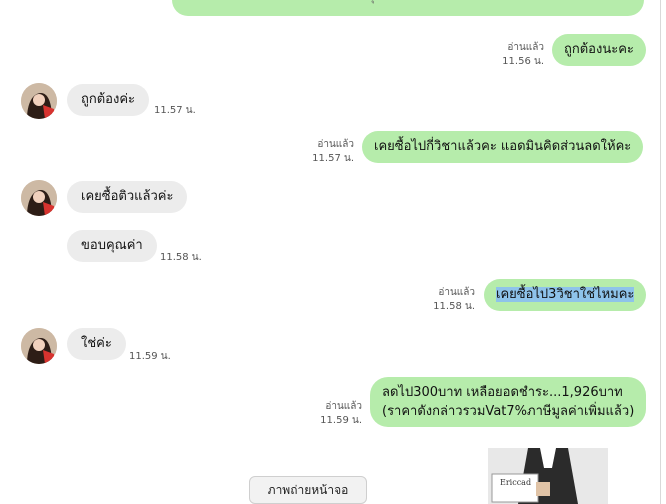 The width and height of the screenshot is (666, 504). I want to click on incoming-message: ขอบคุณค่า, so click(112, 246).